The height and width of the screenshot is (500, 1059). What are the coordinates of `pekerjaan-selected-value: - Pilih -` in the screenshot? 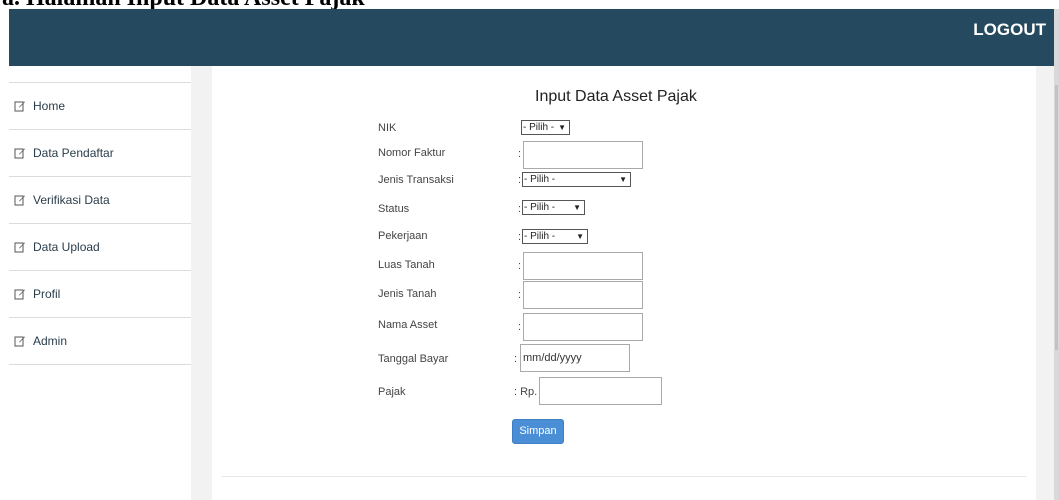 It's located at (540, 236).